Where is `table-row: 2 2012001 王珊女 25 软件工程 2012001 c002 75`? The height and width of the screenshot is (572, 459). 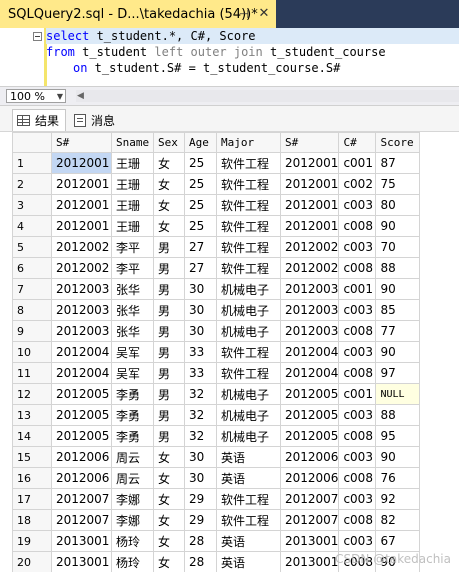 table-row: 2 2012001 王珊女 25 软件工程 2012001 c002 75 is located at coordinates (216, 184).